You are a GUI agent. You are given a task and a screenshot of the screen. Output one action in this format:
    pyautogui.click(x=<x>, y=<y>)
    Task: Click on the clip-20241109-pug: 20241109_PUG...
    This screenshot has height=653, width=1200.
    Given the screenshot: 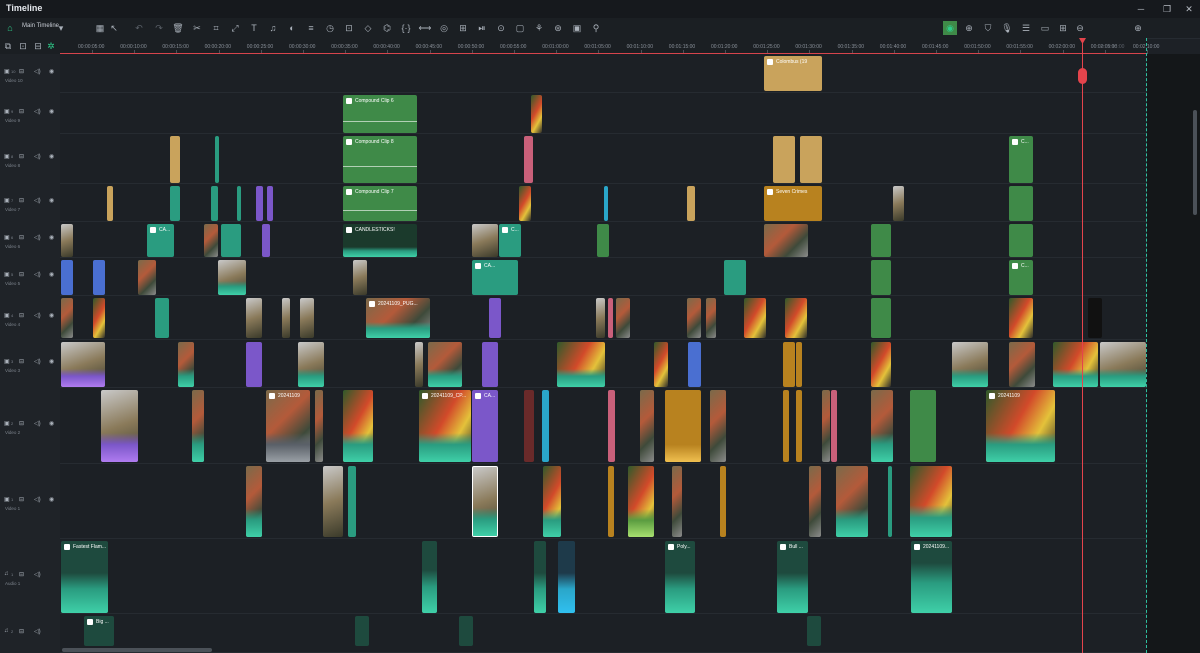 What is the action you would take?
    pyautogui.click(x=398, y=318)
    